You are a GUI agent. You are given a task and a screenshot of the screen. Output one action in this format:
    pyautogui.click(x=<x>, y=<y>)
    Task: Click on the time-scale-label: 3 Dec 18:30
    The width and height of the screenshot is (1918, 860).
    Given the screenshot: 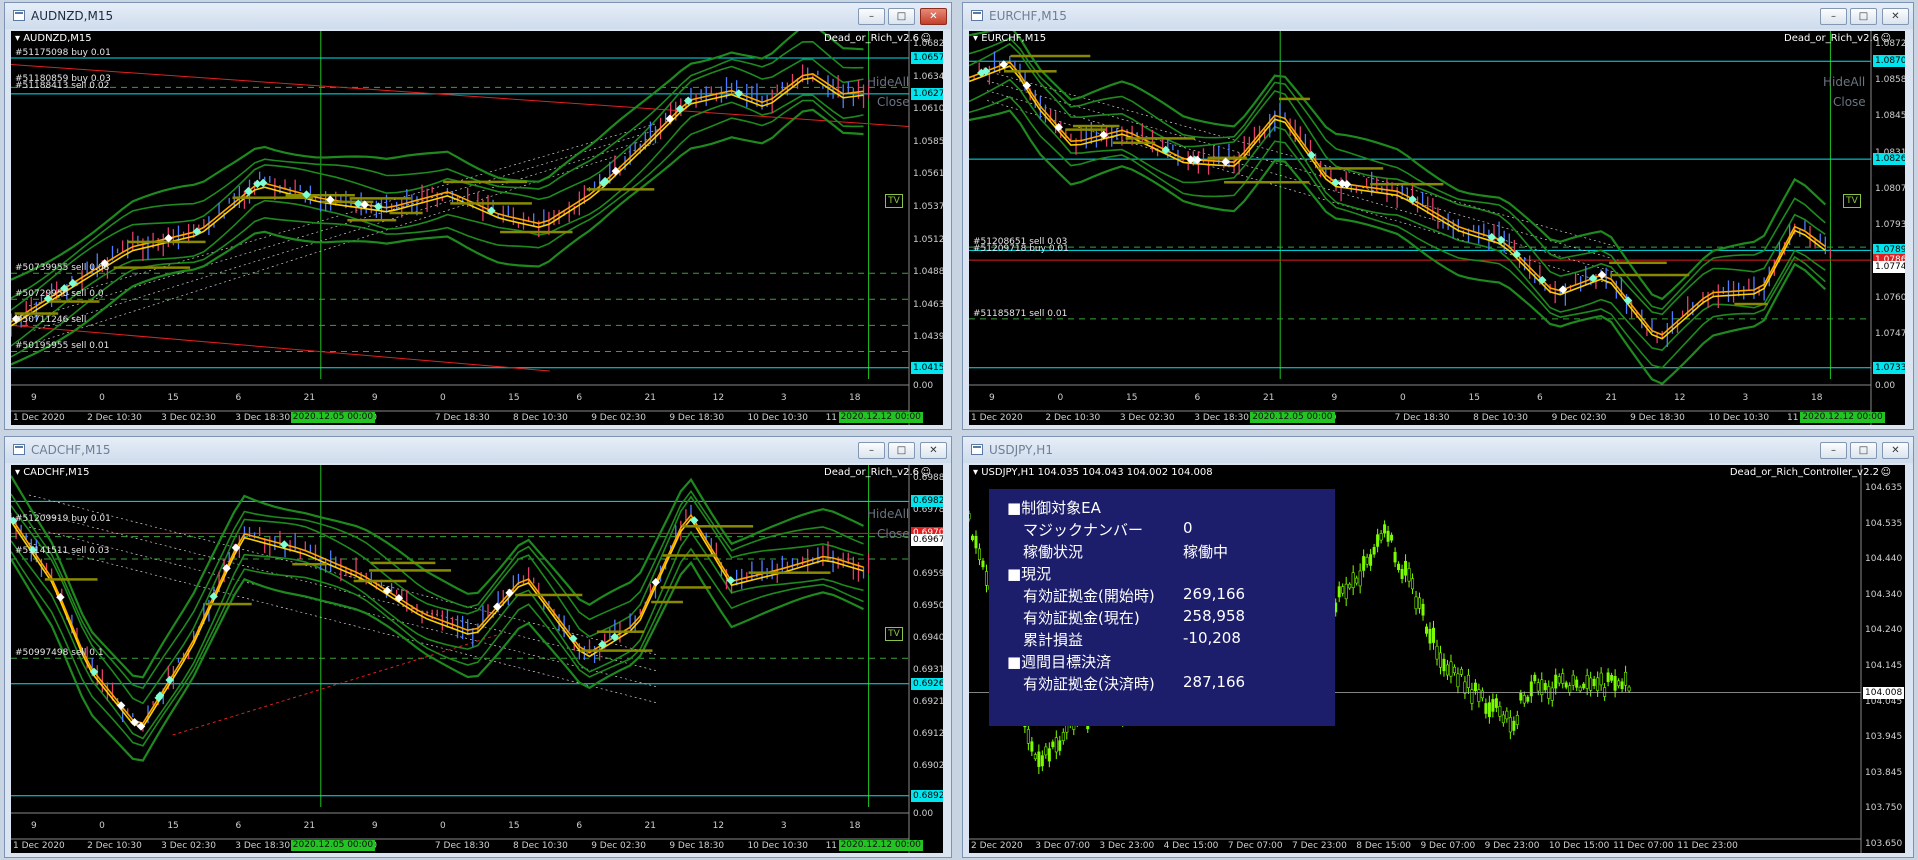 What is the action you would take?
    pyautogui.click(x=1222, y=418)
    